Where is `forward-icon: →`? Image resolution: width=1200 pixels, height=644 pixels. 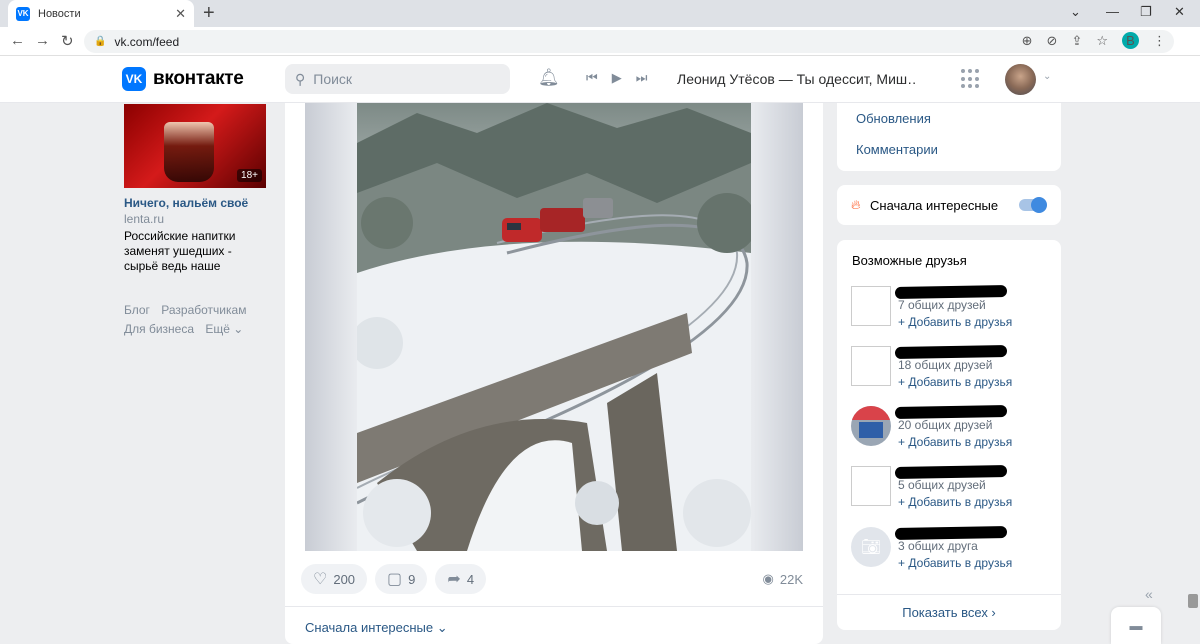 forward-icon: → is located at coordinates (42, 40).